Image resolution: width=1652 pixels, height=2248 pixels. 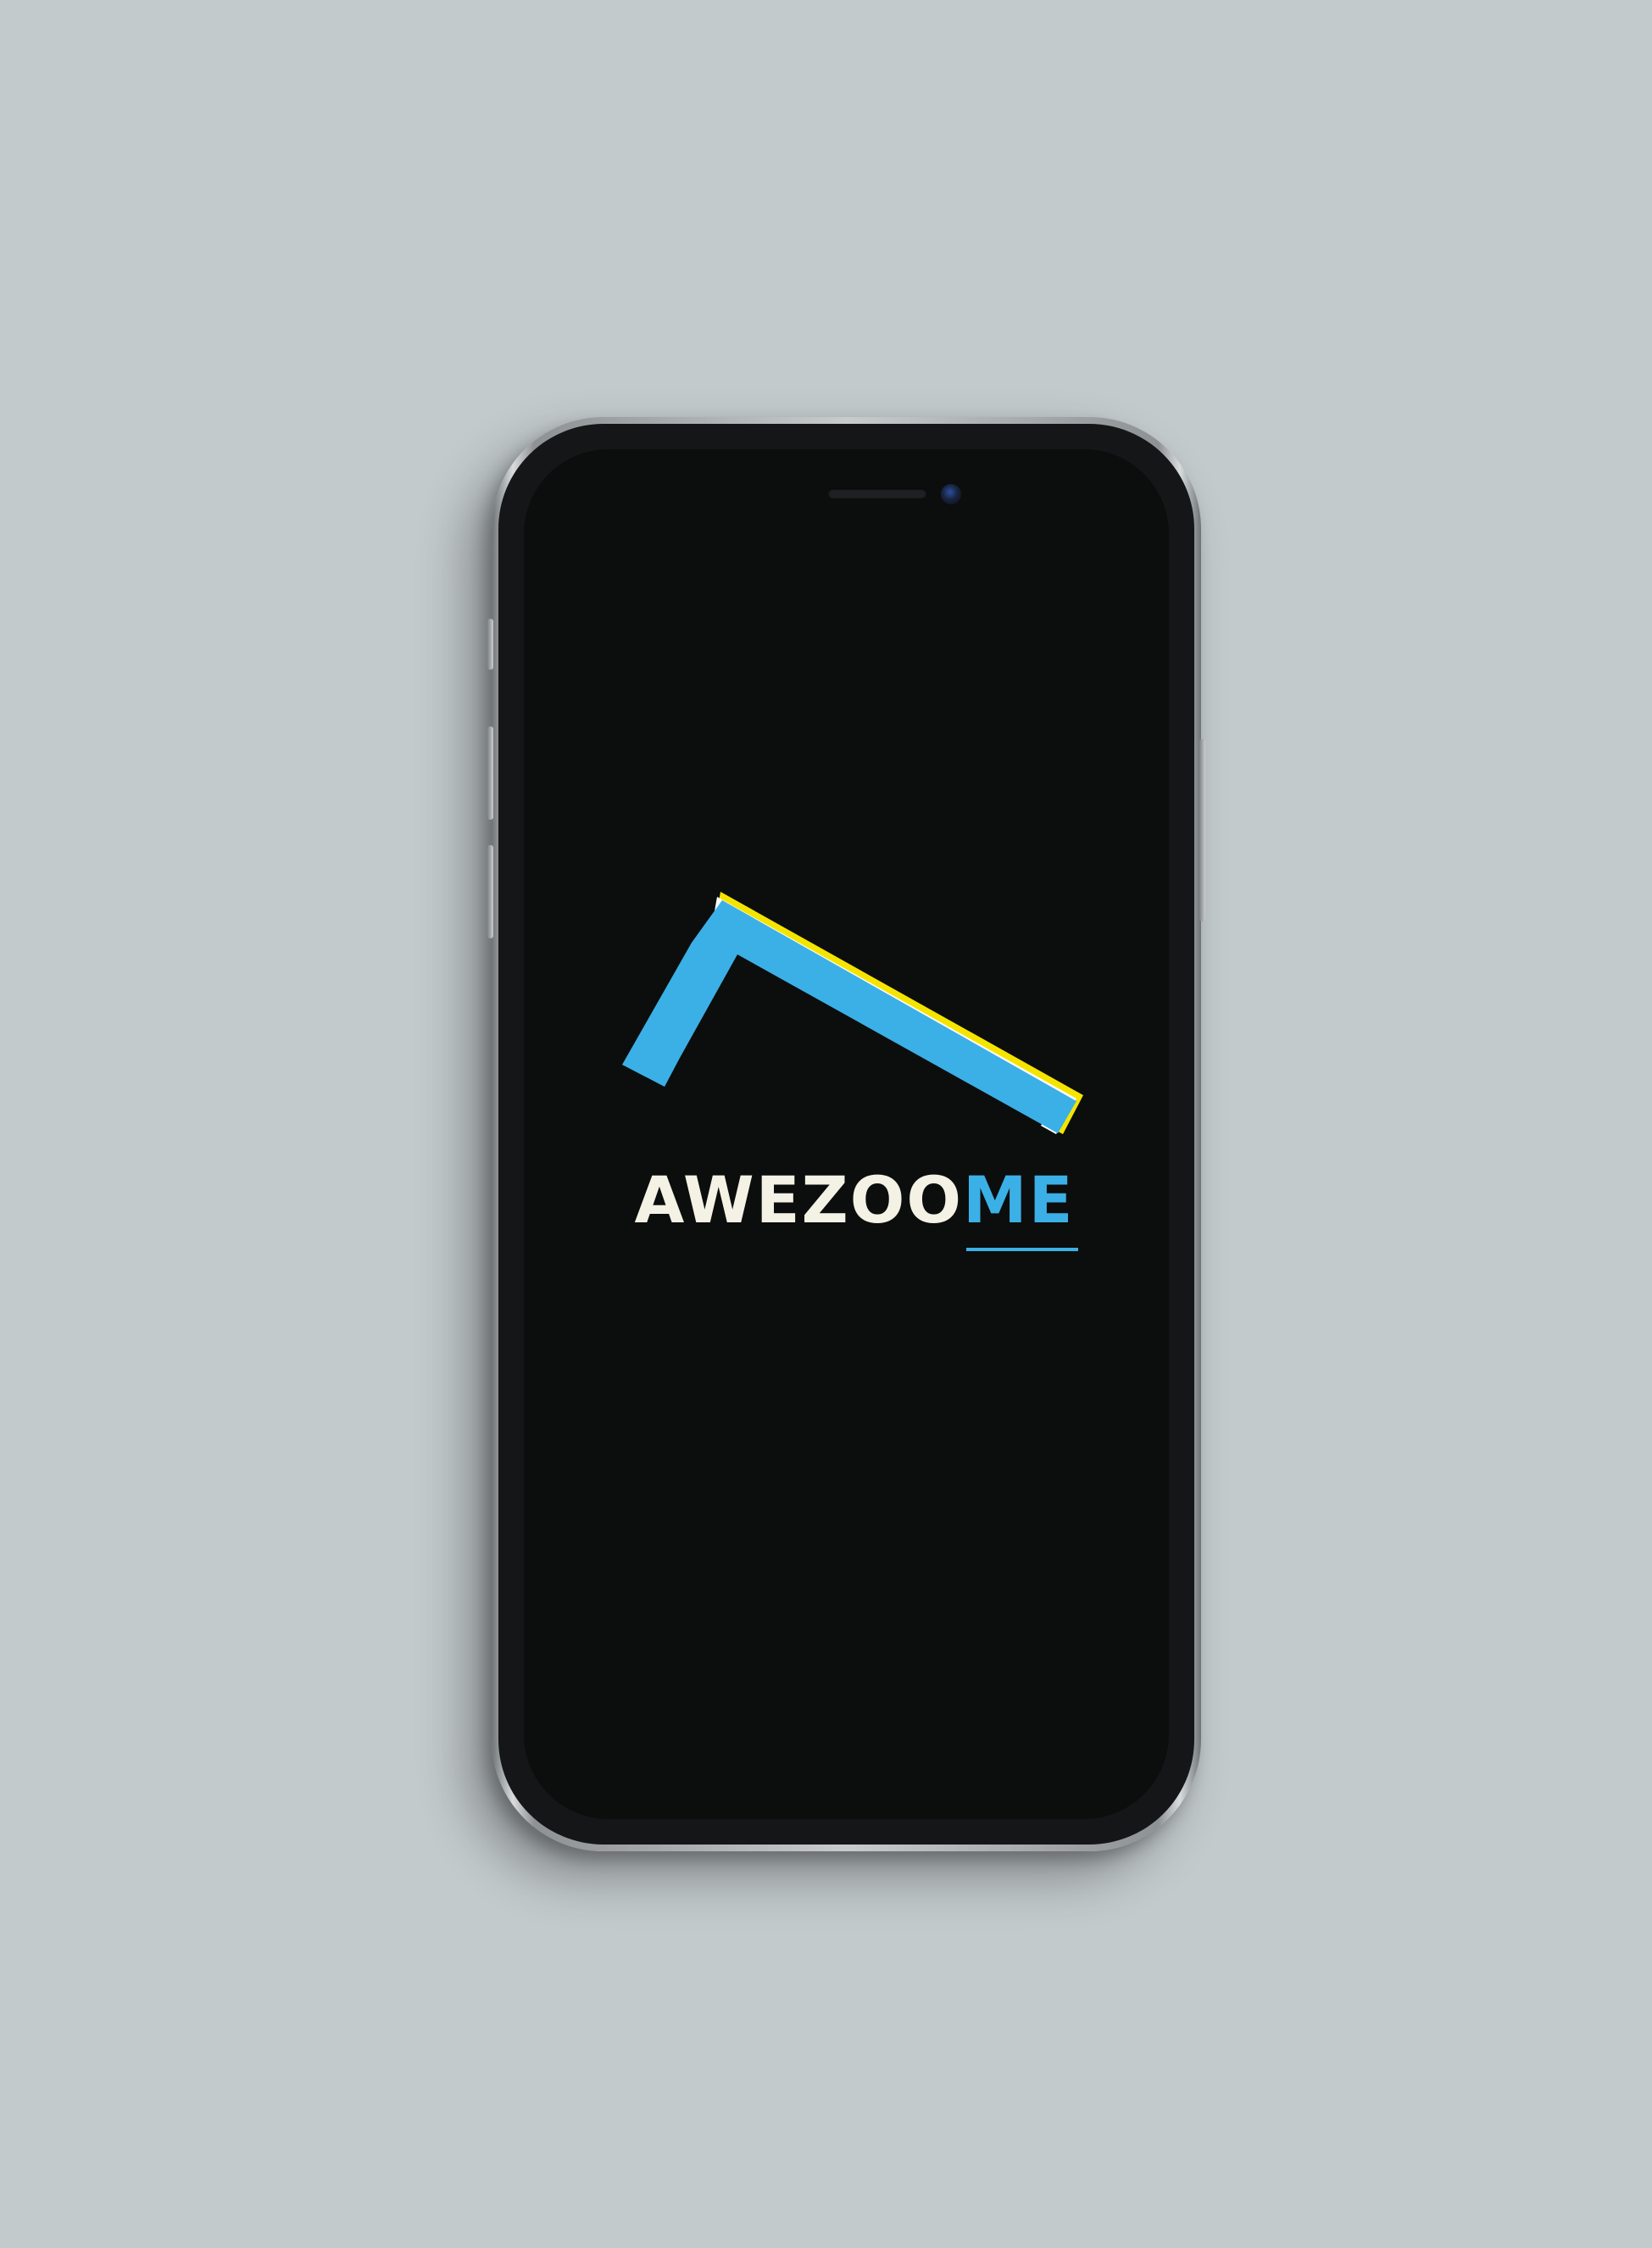 What do you see at coordinates (1202, 830) in the screenshot?
I see `power-button` at bounding box center [1202, 830].